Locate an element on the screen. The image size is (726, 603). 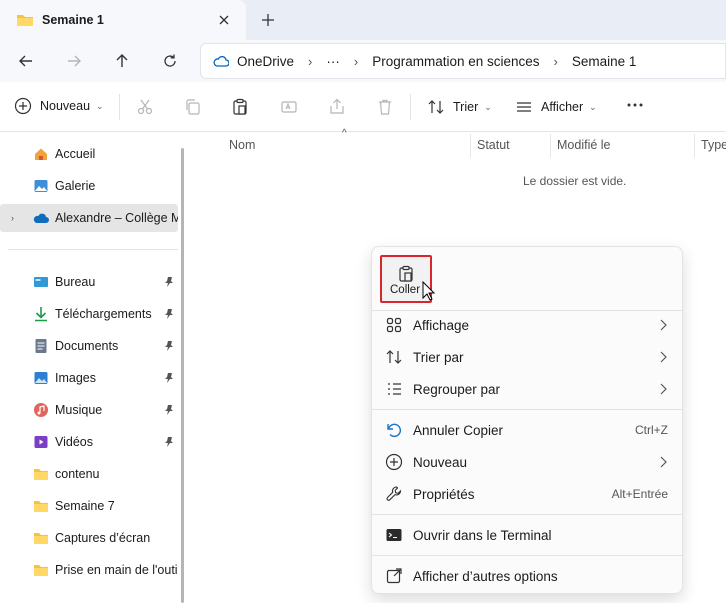
sidebar-item-prise-en-main: Prise en main de l'outil is located at coordinates (89, 570).